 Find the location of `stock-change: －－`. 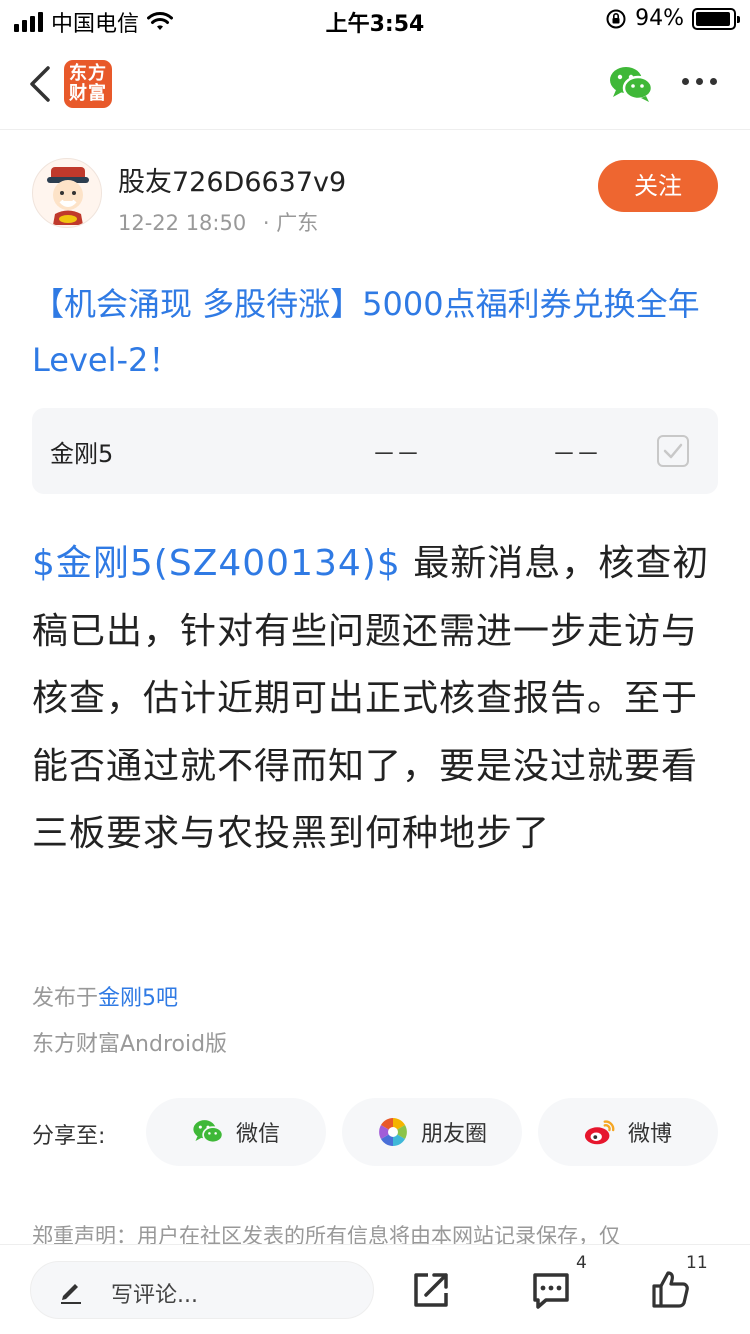

stock-change: －－ is located at coordinates (576, 454).